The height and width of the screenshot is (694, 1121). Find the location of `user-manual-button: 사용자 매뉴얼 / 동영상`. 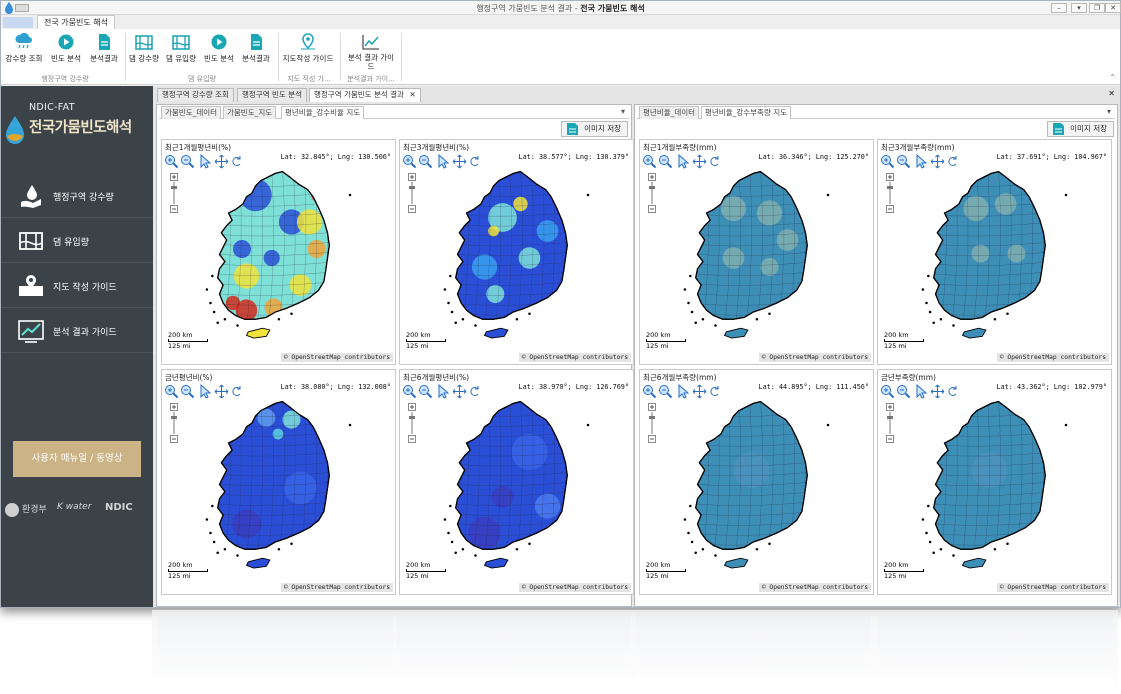

user-manual-button: 사용자 매뉴얼 / 동영상 is located at coordinates (77, 459).